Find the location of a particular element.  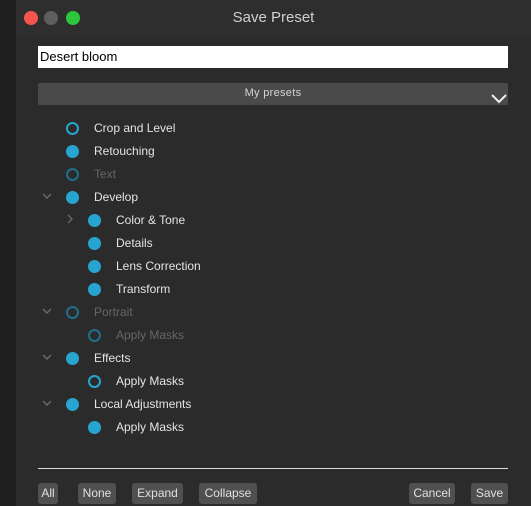

window-title: Save Preset is located at coordinates (273, 17).